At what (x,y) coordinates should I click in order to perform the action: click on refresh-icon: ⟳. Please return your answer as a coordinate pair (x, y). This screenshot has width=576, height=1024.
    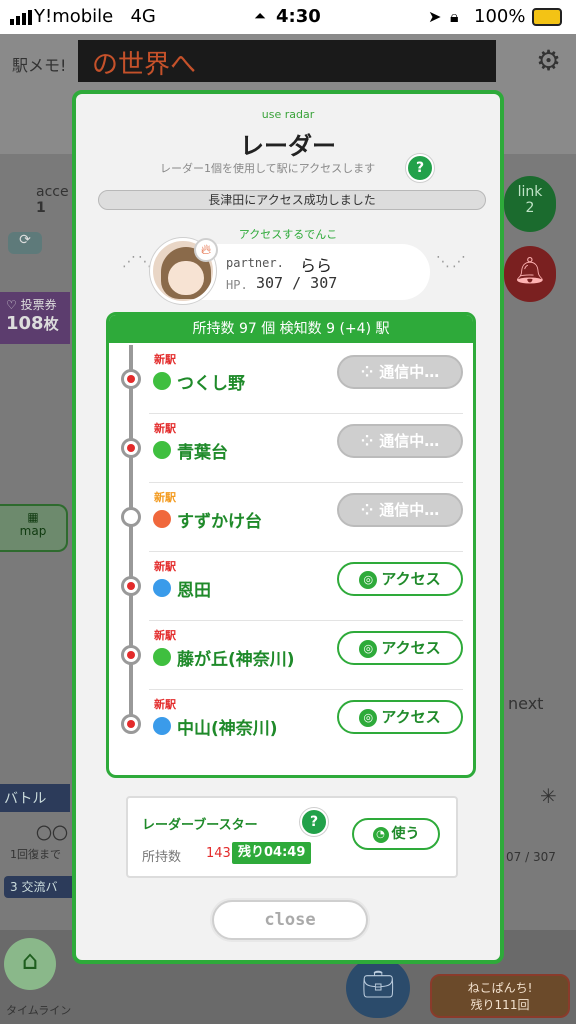
    Looking at the image, I should click on (25, 243).